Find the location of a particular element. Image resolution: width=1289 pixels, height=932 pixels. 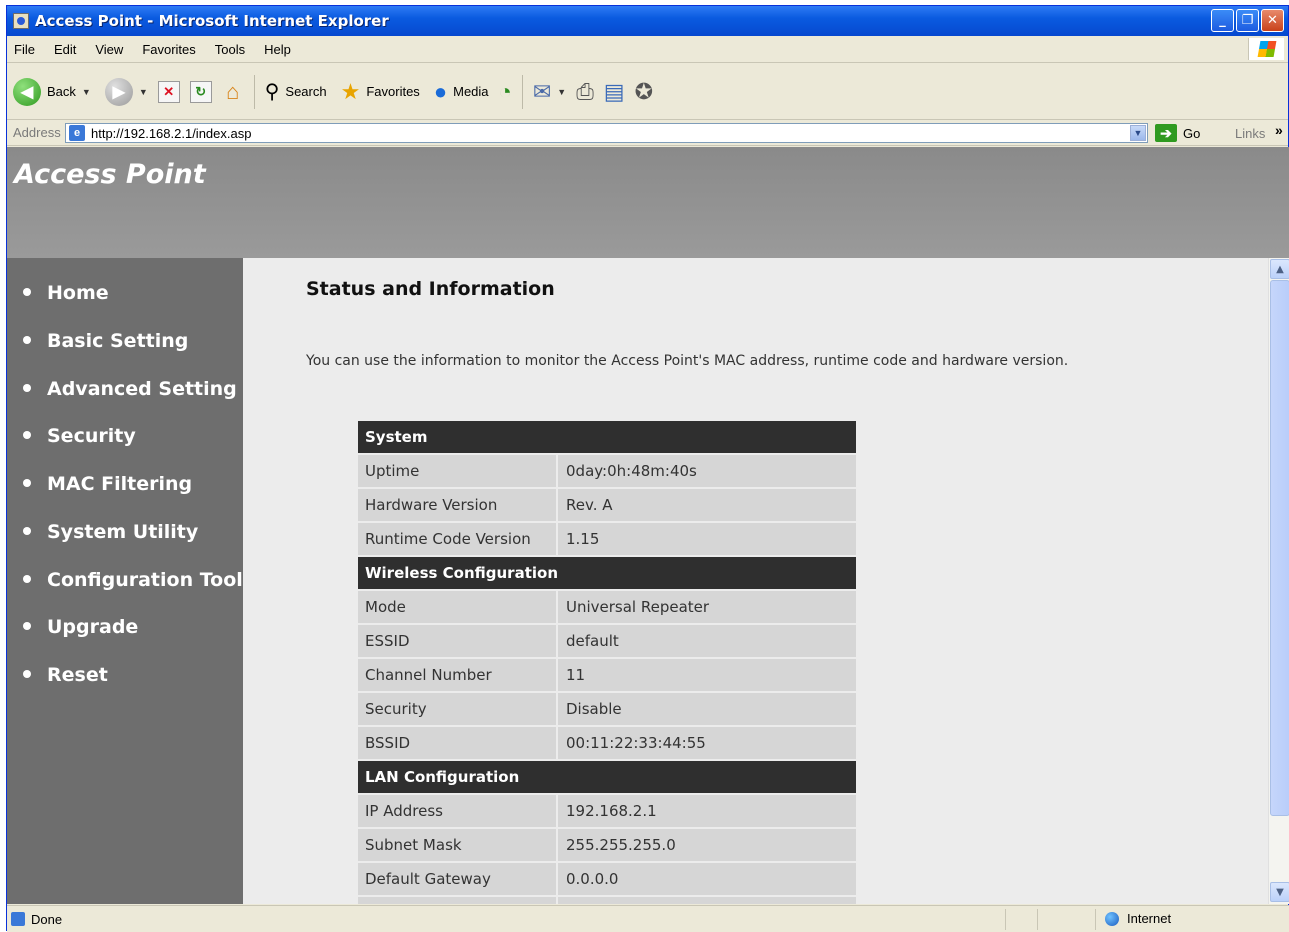

close-button: ✕ is located at coordinates (1272, 20).